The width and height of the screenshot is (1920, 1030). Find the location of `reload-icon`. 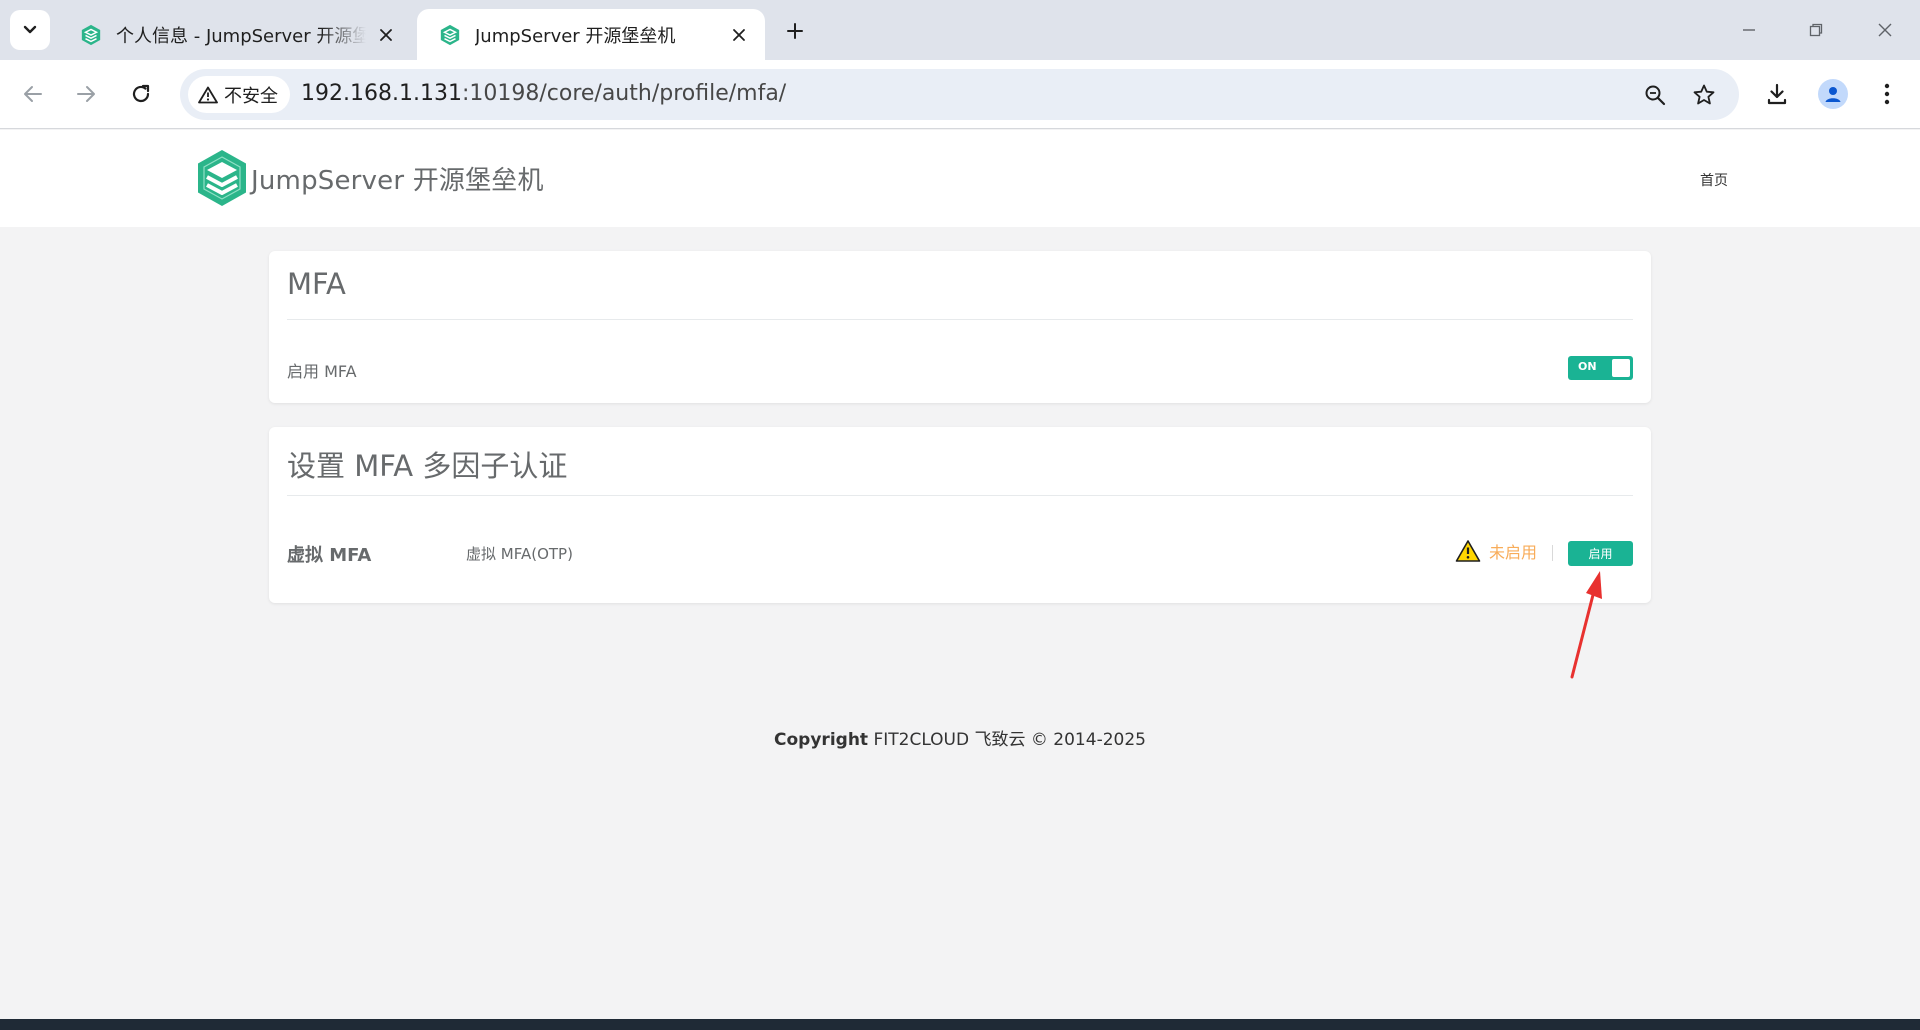

reload-icon is located at coordinates (141, 93).